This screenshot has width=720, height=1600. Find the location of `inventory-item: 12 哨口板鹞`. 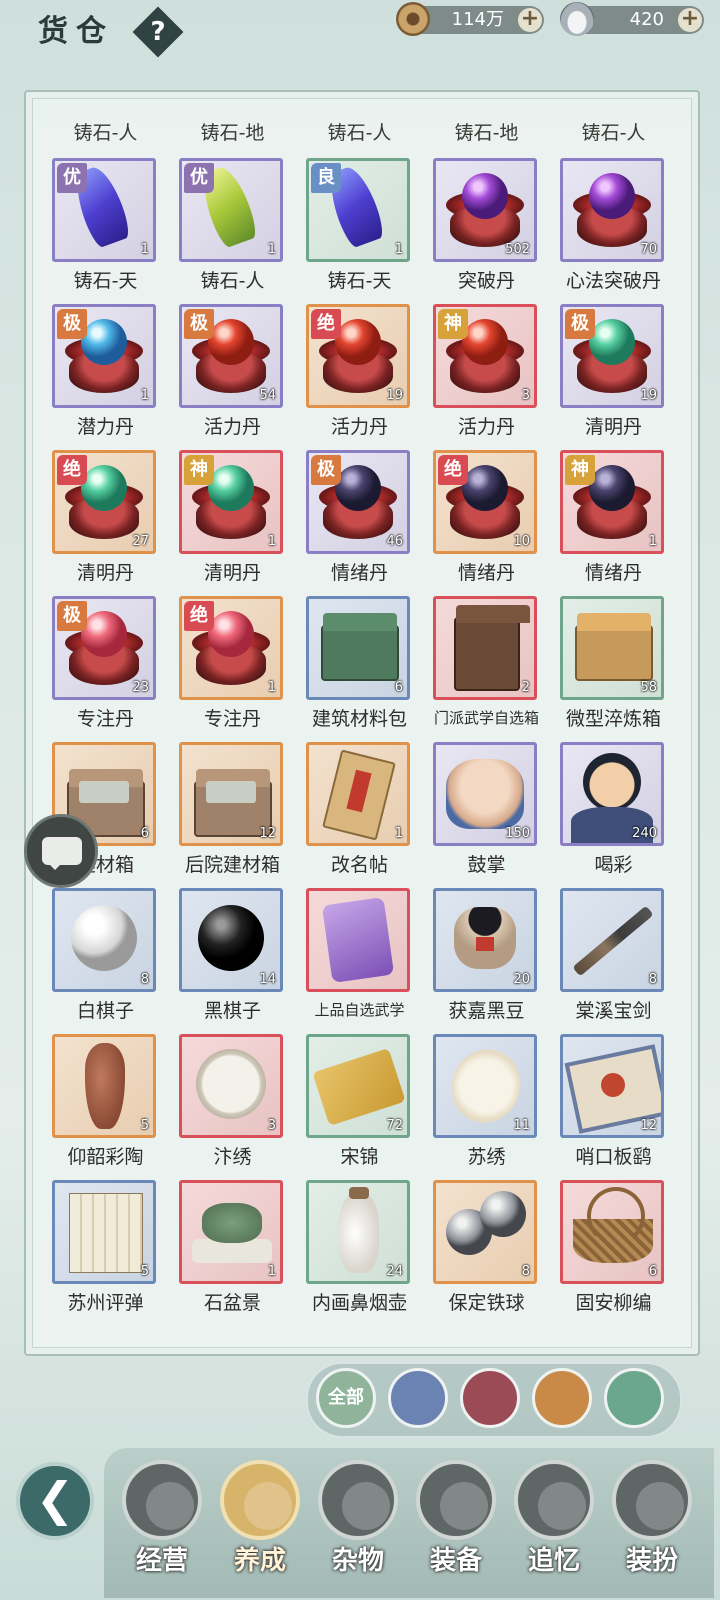

inventory-item: 12 哨口板鹞 is located at coordinates (613, 1104).